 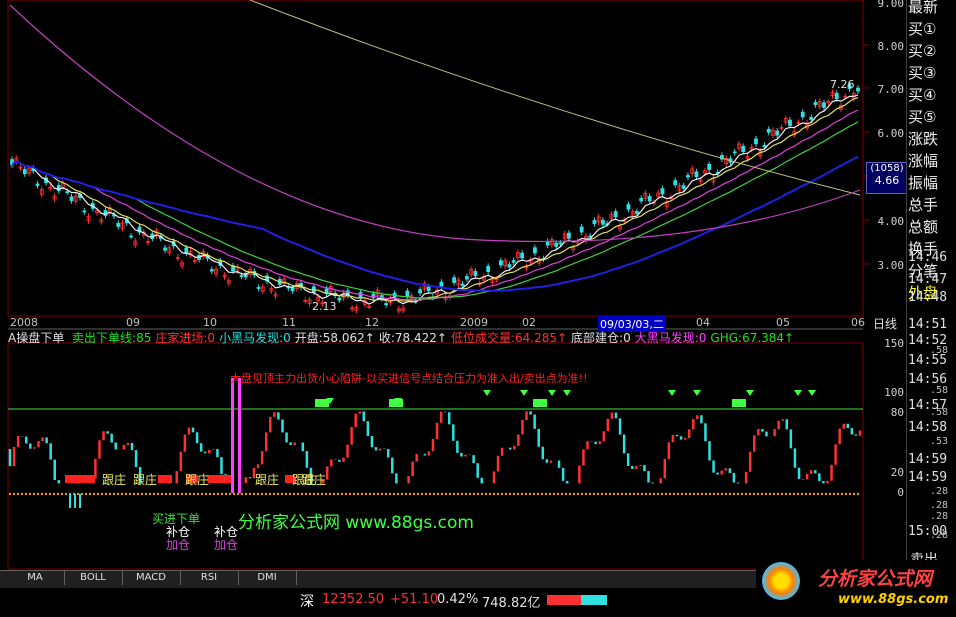 What do you see at coordinates (932, 73) in the screenshot?
I see `sidebar-button: 买③` at bounding box center [932, 73].